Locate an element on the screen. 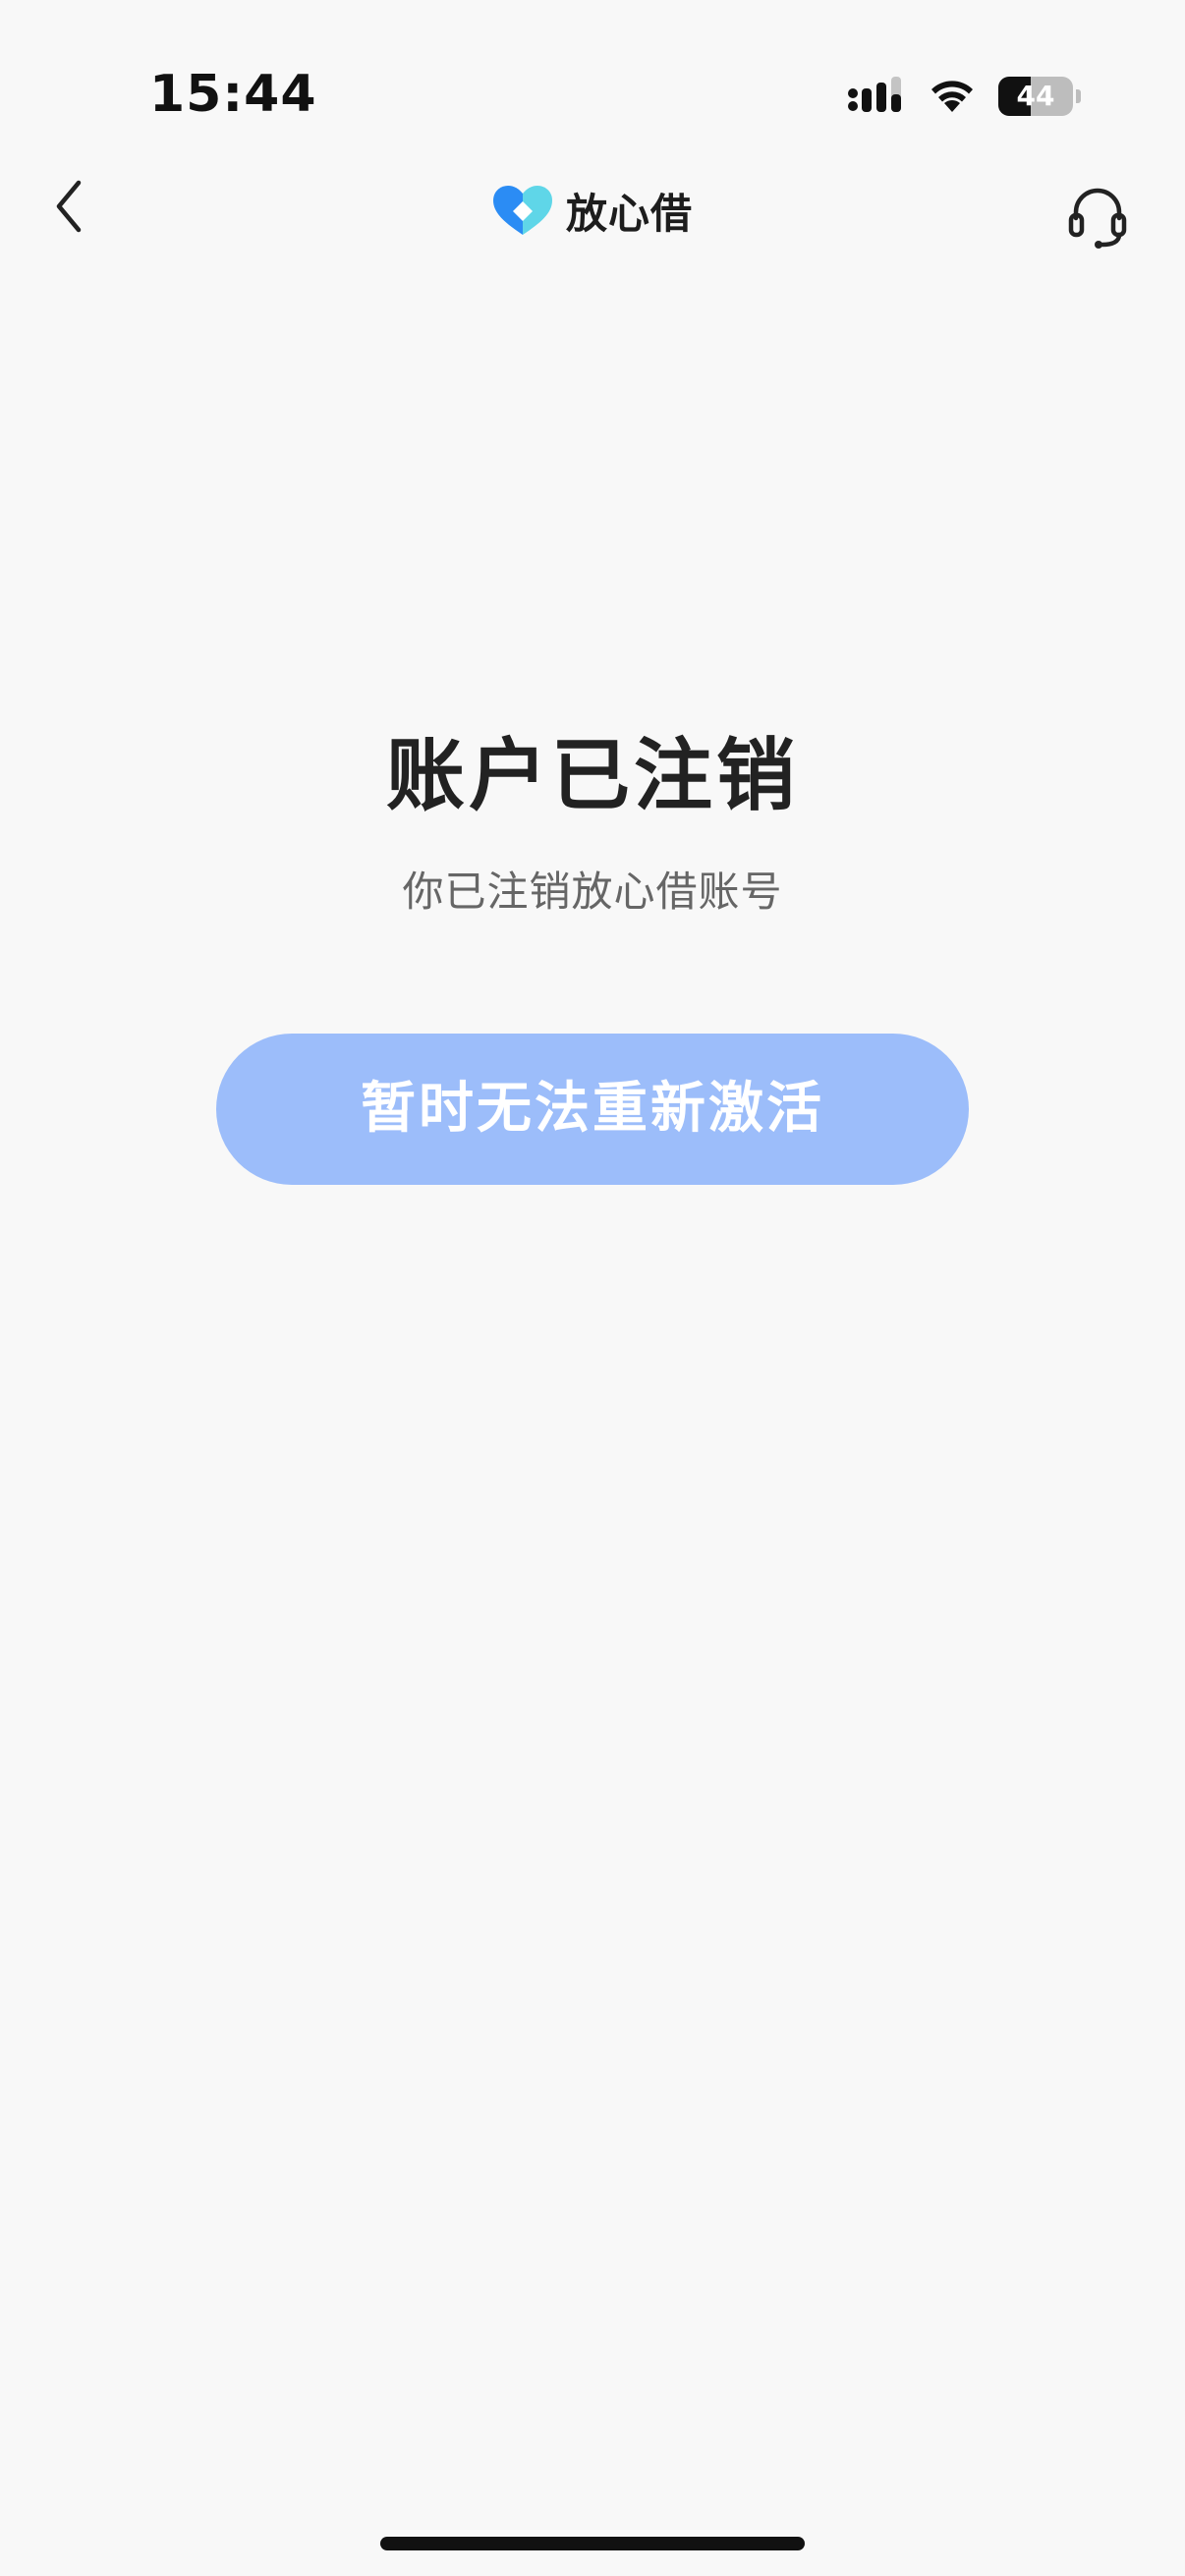 The height and width of the screenshot is (2576, 1185). battery-cap is located at coordinates (1079, 96).